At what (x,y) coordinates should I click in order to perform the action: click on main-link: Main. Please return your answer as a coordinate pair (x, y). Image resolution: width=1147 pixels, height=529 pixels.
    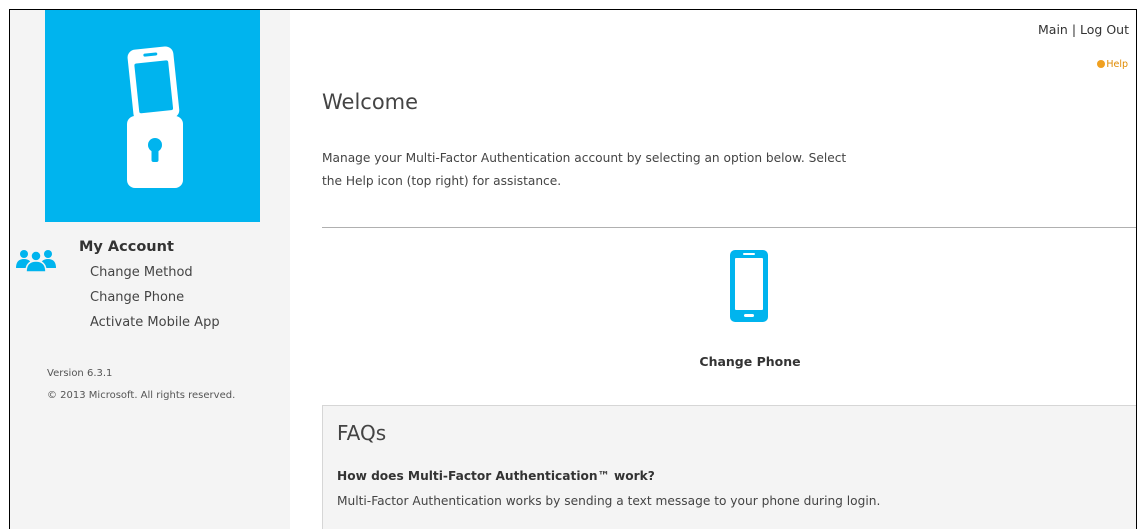
    Looking at the image, I should click on (1053, 29).